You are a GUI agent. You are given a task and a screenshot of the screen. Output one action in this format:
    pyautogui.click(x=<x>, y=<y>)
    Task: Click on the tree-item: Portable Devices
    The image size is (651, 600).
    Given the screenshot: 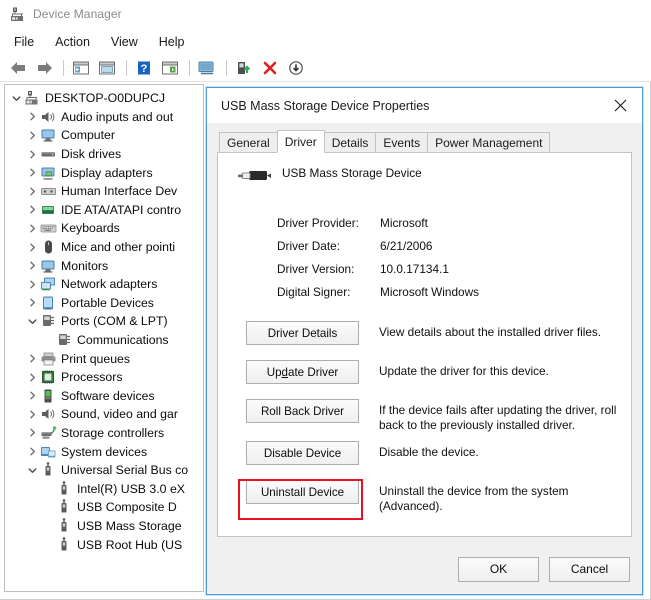 What is the action you would take?
    pyautogui.click(x=104, y=303)
    